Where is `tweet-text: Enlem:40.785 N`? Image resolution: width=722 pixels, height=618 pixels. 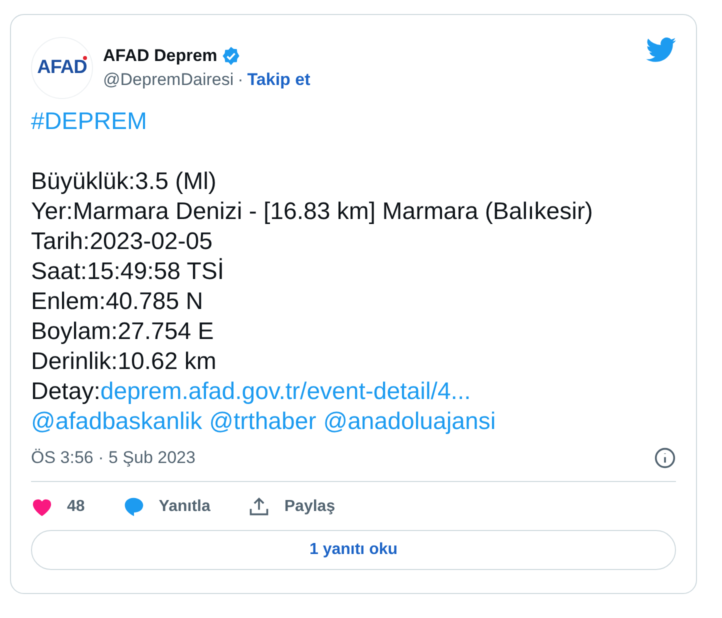
tweet-text: Enlem:40.785 N is located at coordinates (117, 302).